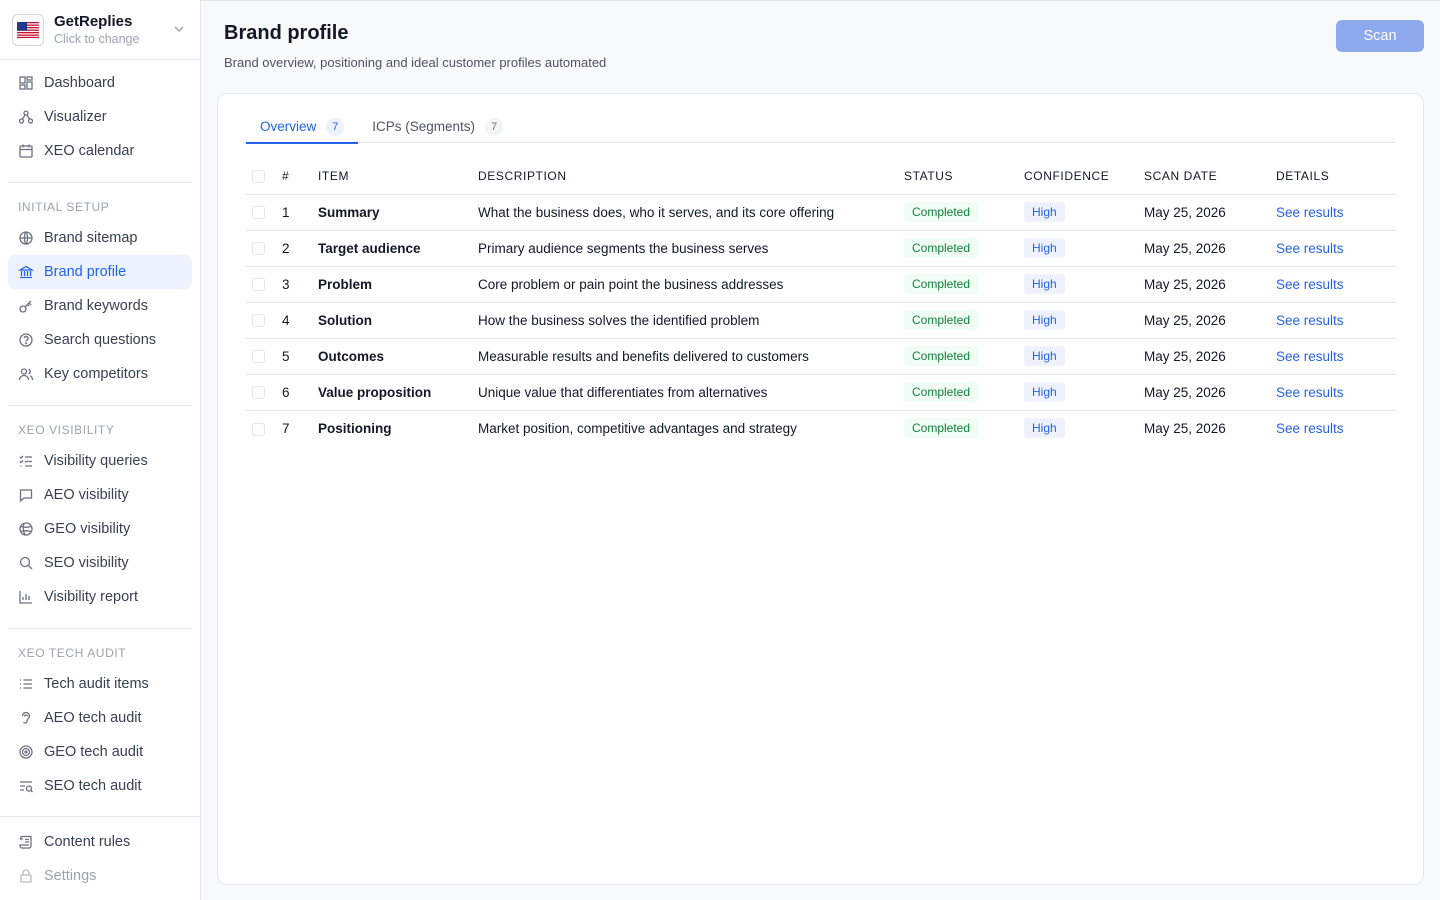  What do you see at coordinates (820, 127) in the screenshot?
I see `tab-bar: Overview 7 ICPs (Segments) 7` at bounding box center [820, 127].